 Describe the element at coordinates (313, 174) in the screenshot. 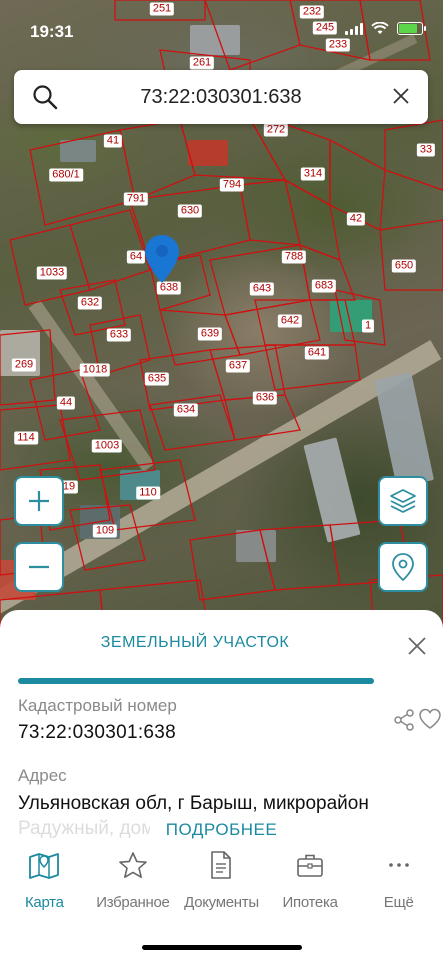

I see `parcel-number-label: 314` at that location.